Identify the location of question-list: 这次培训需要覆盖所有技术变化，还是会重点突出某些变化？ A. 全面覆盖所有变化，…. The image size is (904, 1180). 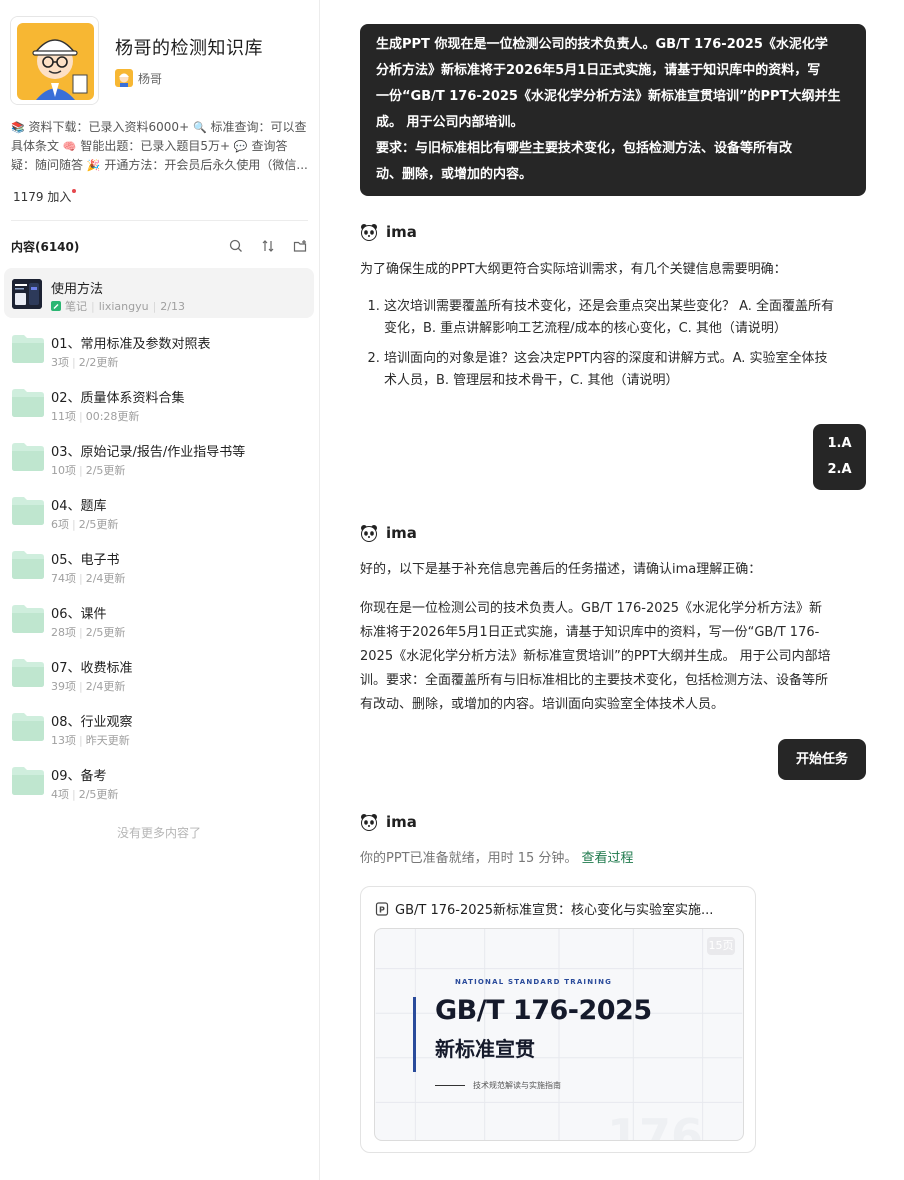
(613, 348).